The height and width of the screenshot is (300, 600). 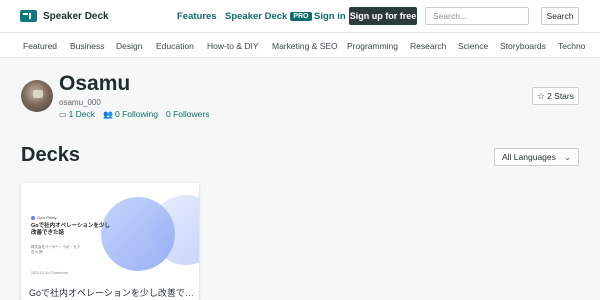 I want to click on search-button: Search, so click(x=560, y=16).